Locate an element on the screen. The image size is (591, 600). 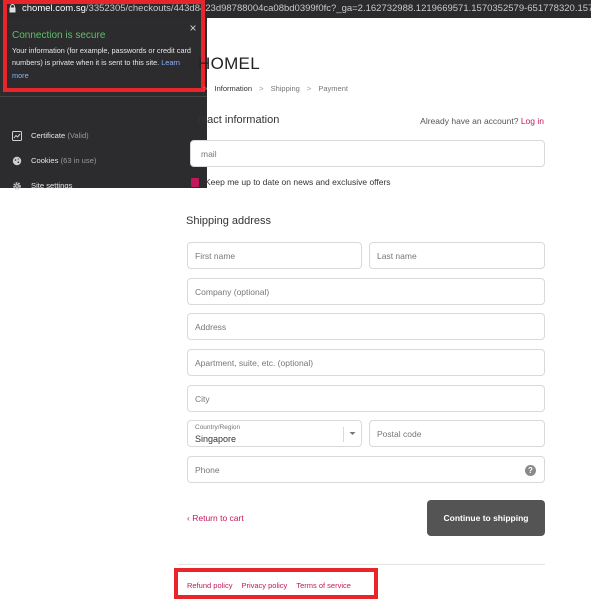
certificate-label: Certificate is located at coordinates (48, 135).